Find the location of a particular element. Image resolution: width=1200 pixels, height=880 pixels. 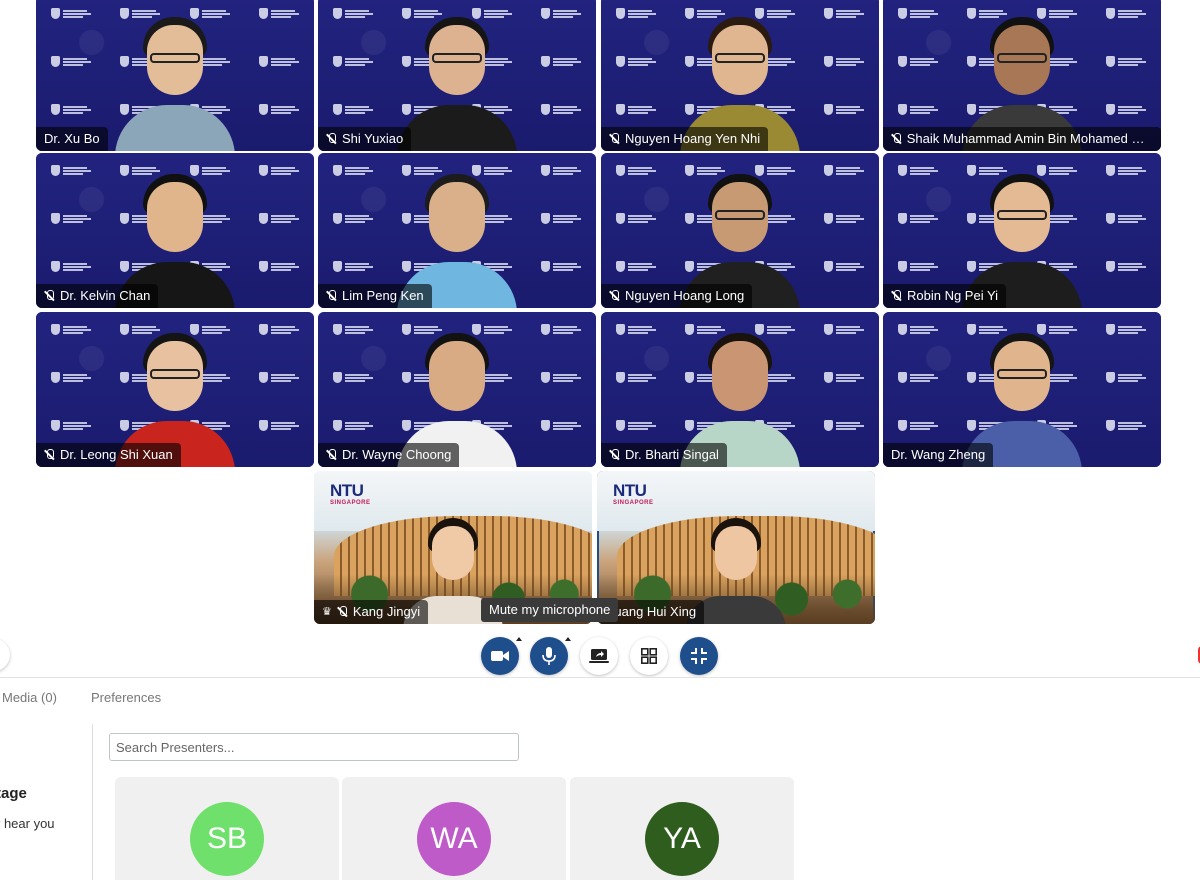

share-screen-icon is located at coordinates (599, 656).